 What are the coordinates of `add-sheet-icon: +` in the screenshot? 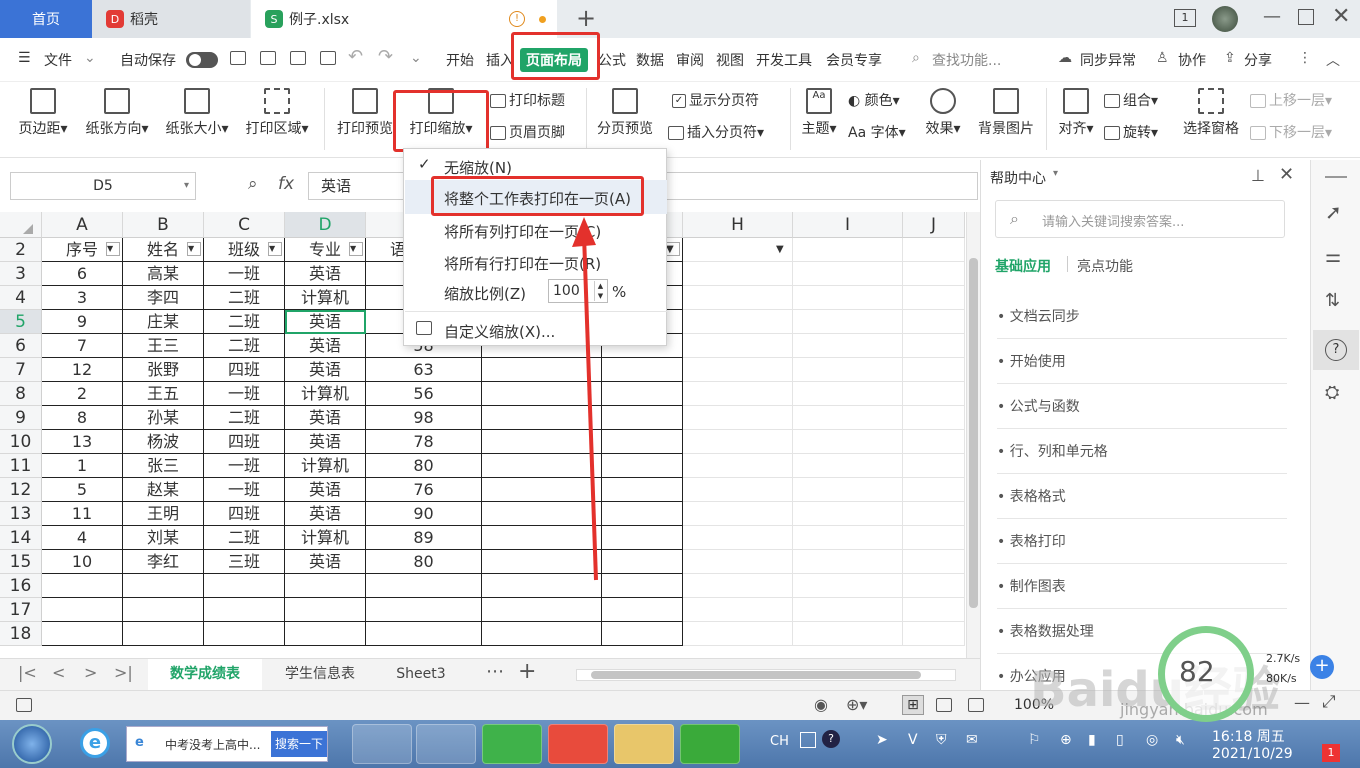 It's located at (527, 671).